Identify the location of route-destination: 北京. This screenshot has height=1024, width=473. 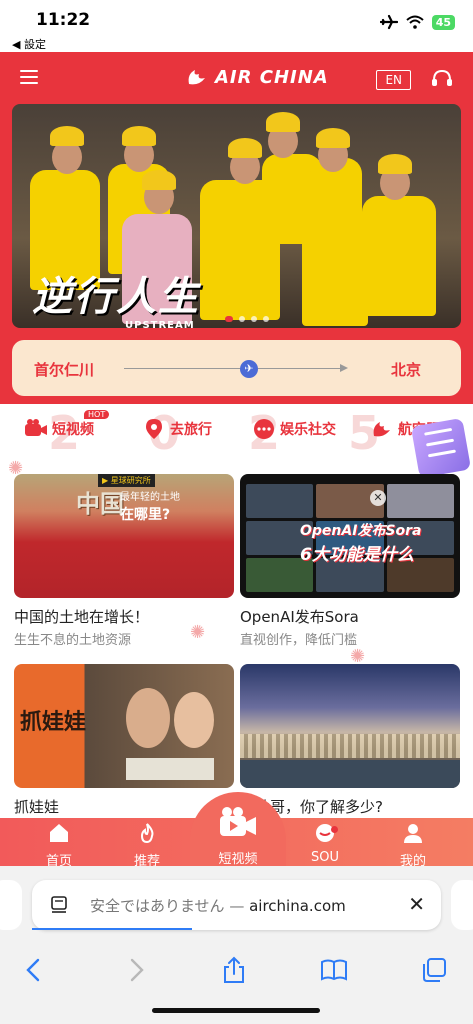
(406, 369).